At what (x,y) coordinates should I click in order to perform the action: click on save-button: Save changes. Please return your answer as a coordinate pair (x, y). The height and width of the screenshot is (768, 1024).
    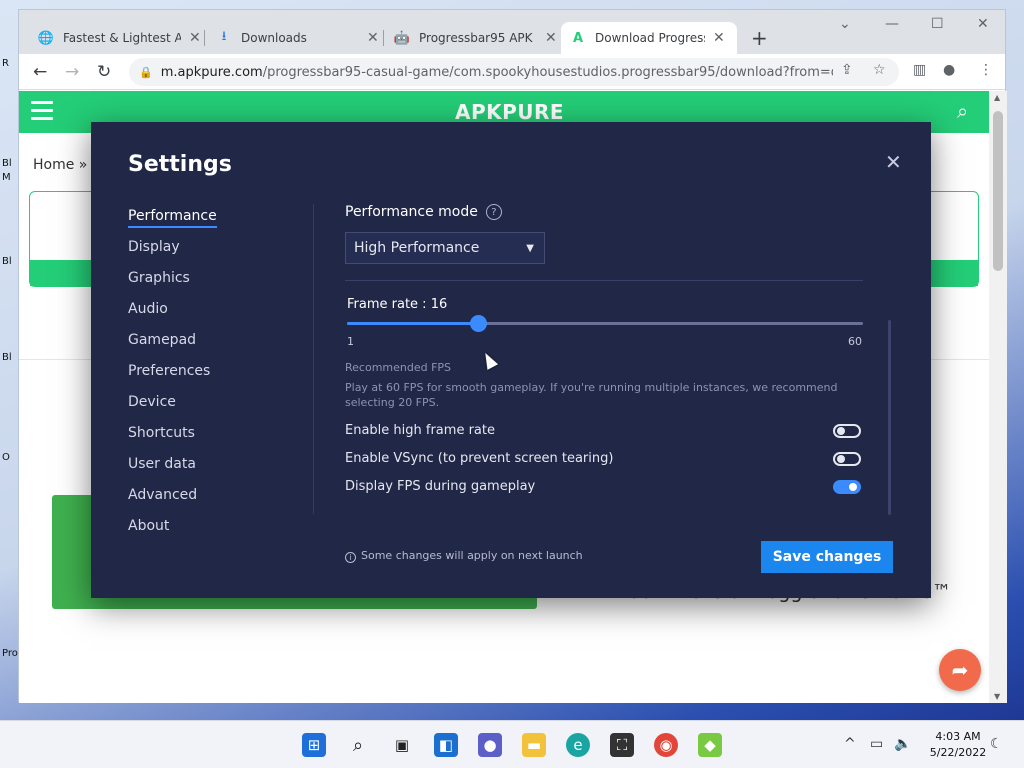
    Looking at the image, I should click on (827, 557).